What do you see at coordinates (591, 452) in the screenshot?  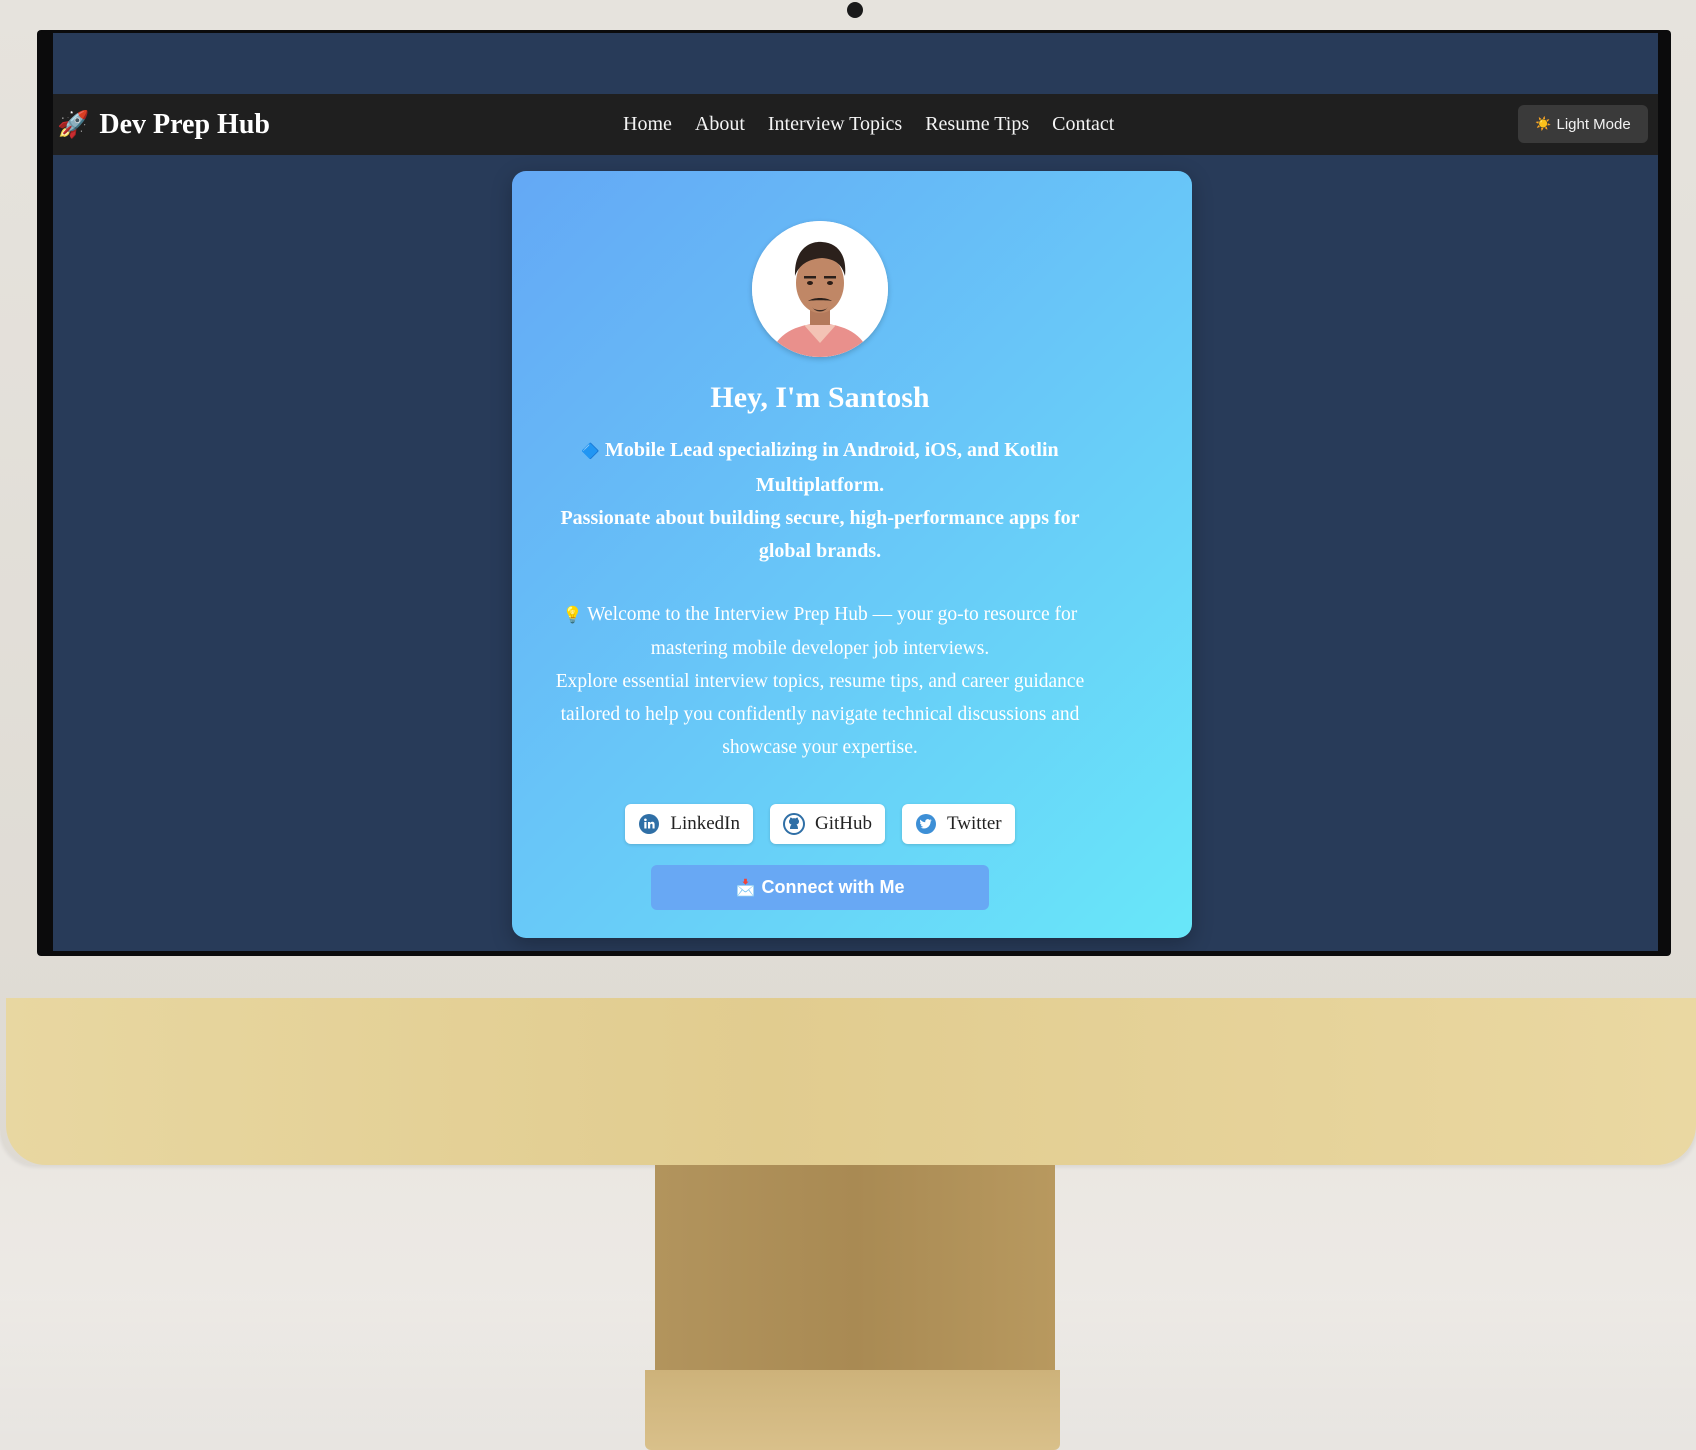 I see `diamond-icon: 🔷` at bounding box center [591, 452].